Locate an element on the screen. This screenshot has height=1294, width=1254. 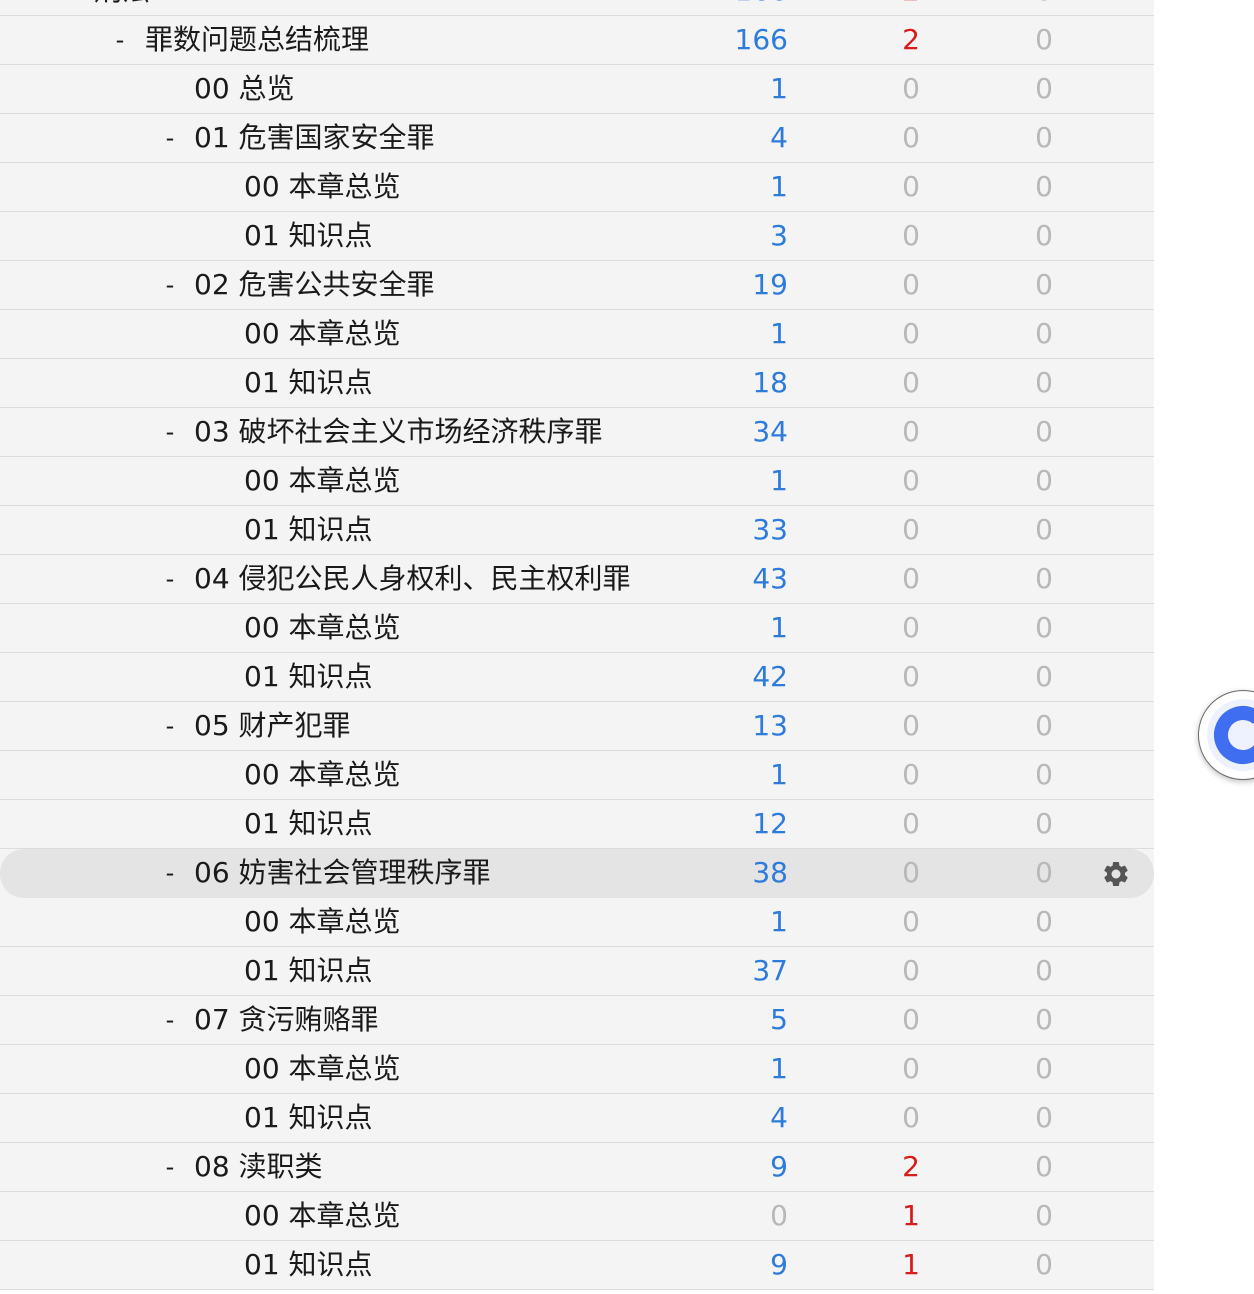
new-count: 3 is located at coordinates (728, 236).